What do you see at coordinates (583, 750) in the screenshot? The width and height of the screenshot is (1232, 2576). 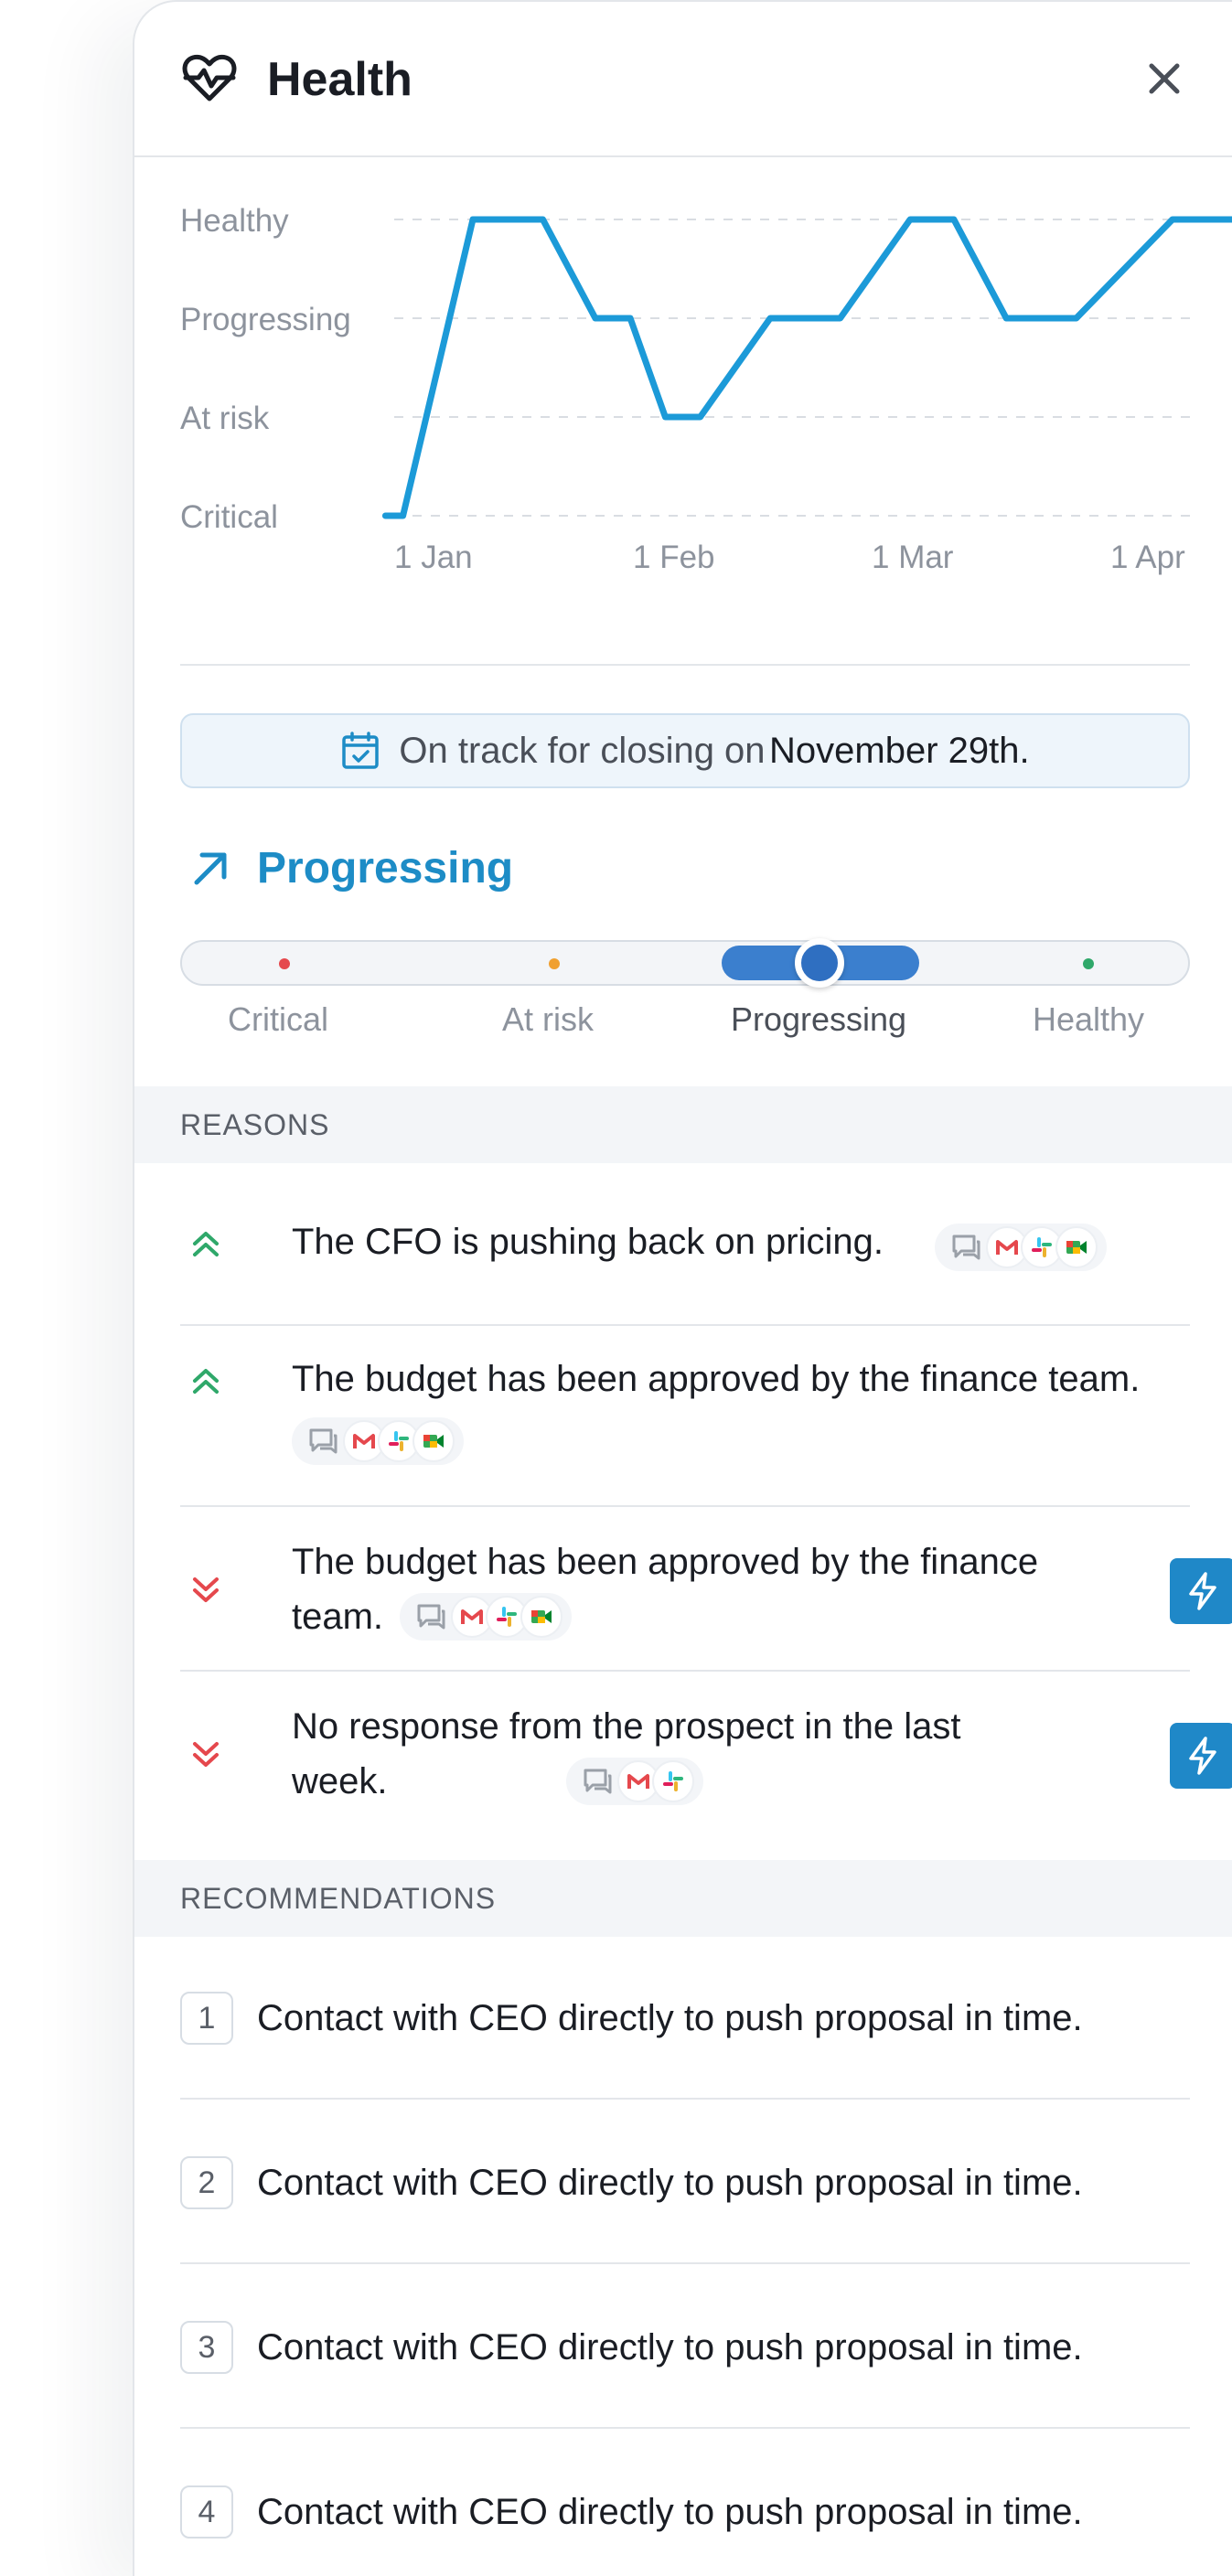 I see `banner-text: On track for closing on` at bounding box center [583, 750].